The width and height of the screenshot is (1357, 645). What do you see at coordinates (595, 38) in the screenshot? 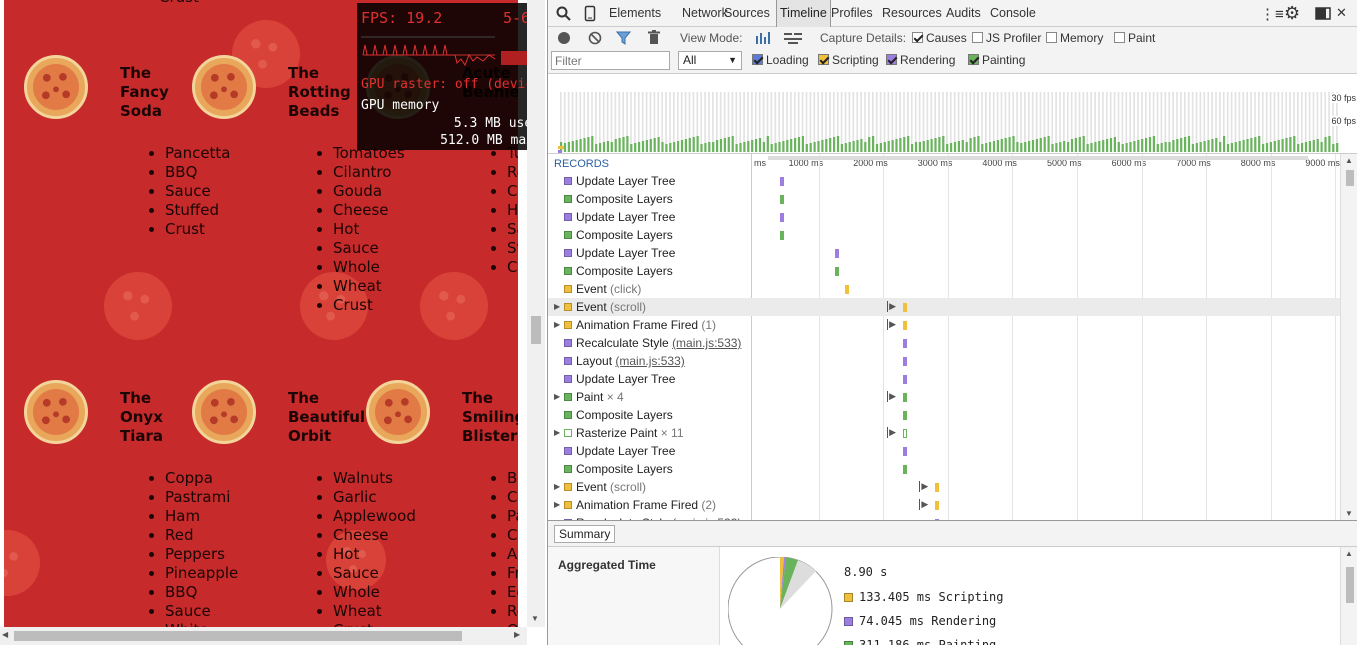
I see `clear-icon` at bounding box center [595, 38].